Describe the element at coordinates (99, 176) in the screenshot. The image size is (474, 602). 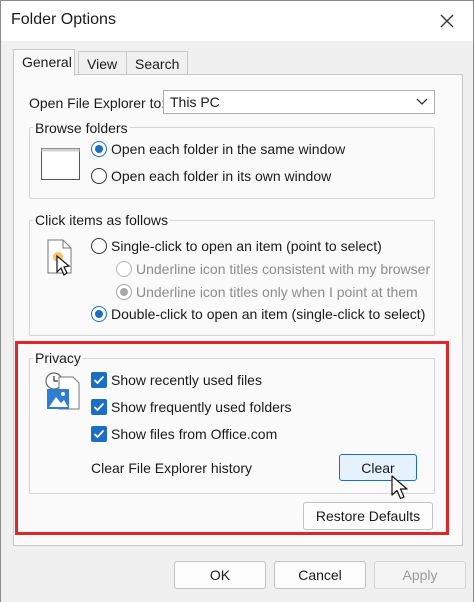
I see `own-window-radio` at that location.